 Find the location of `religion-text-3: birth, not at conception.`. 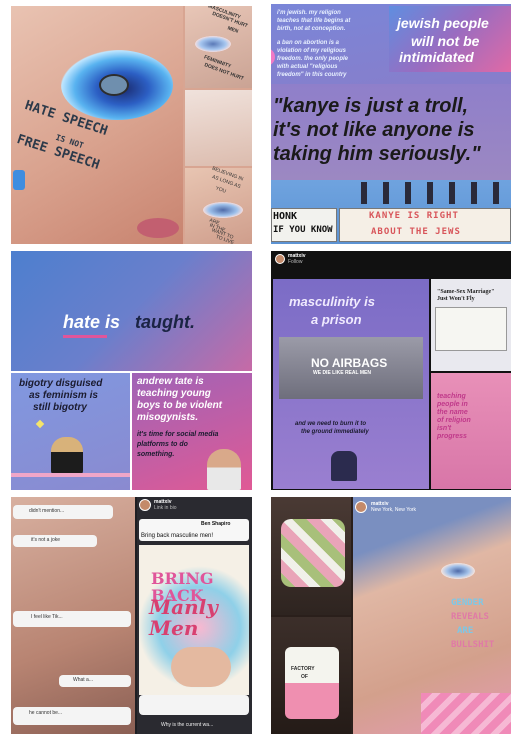

religion-text-3: birth, not at conception. is located at coordinates (311, 29).